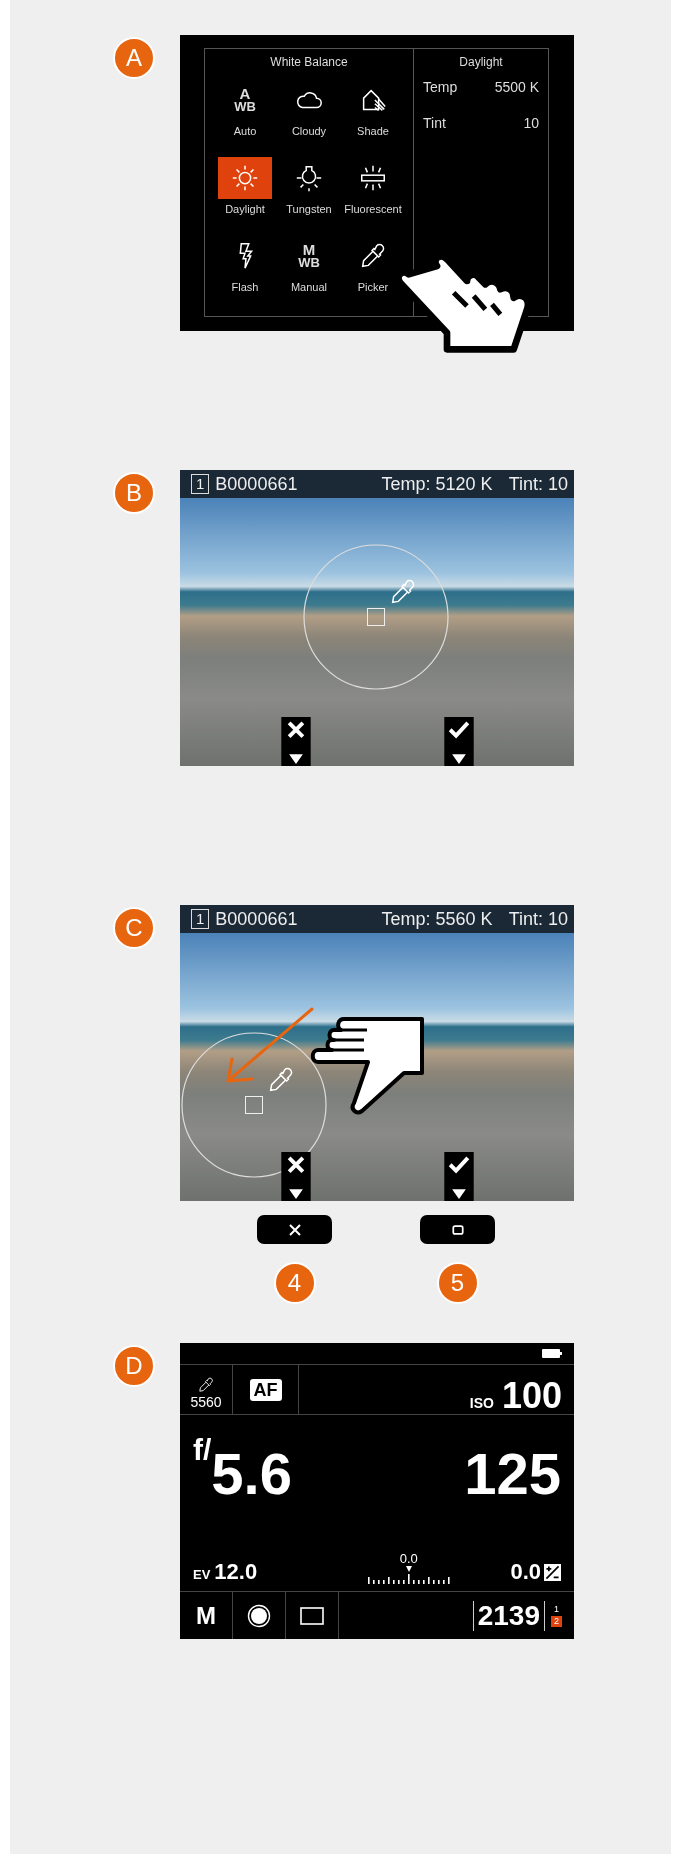 The height and width of the screenshot is (1854, 679). Describe the element at coordinates (437, 919) in the screenshot. I see `temperature-reading: Temp: 5560 K` at that location.